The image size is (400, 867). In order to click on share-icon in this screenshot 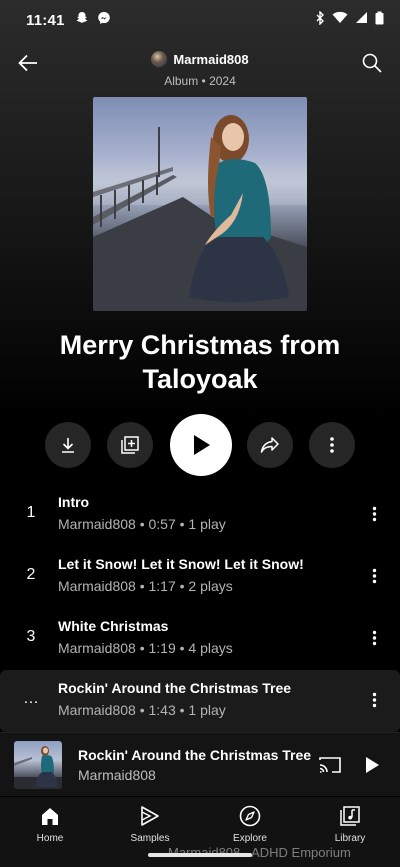, I will do `click(269, 445)`.